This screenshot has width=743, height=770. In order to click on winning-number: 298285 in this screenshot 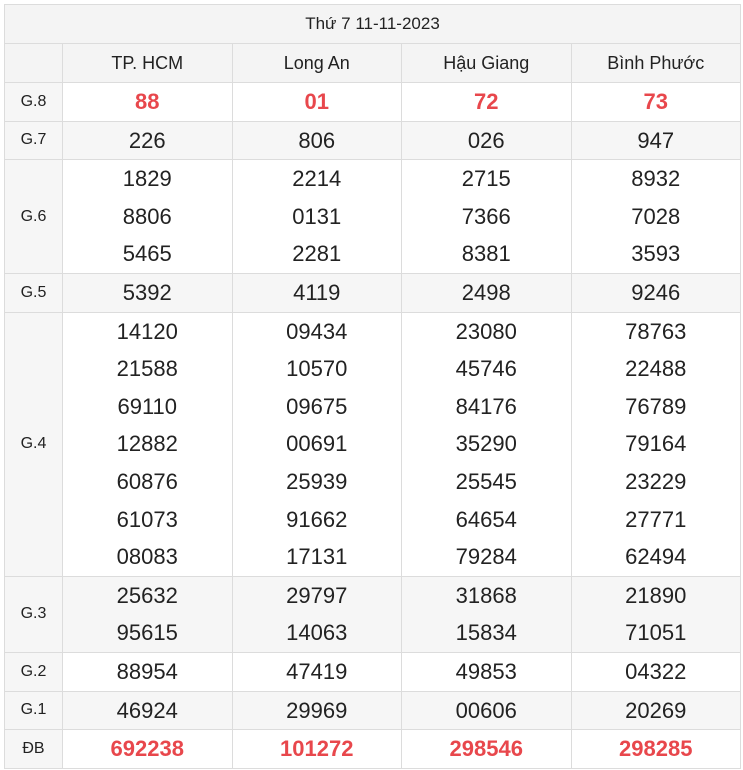, I will do `click(656, 749)`.